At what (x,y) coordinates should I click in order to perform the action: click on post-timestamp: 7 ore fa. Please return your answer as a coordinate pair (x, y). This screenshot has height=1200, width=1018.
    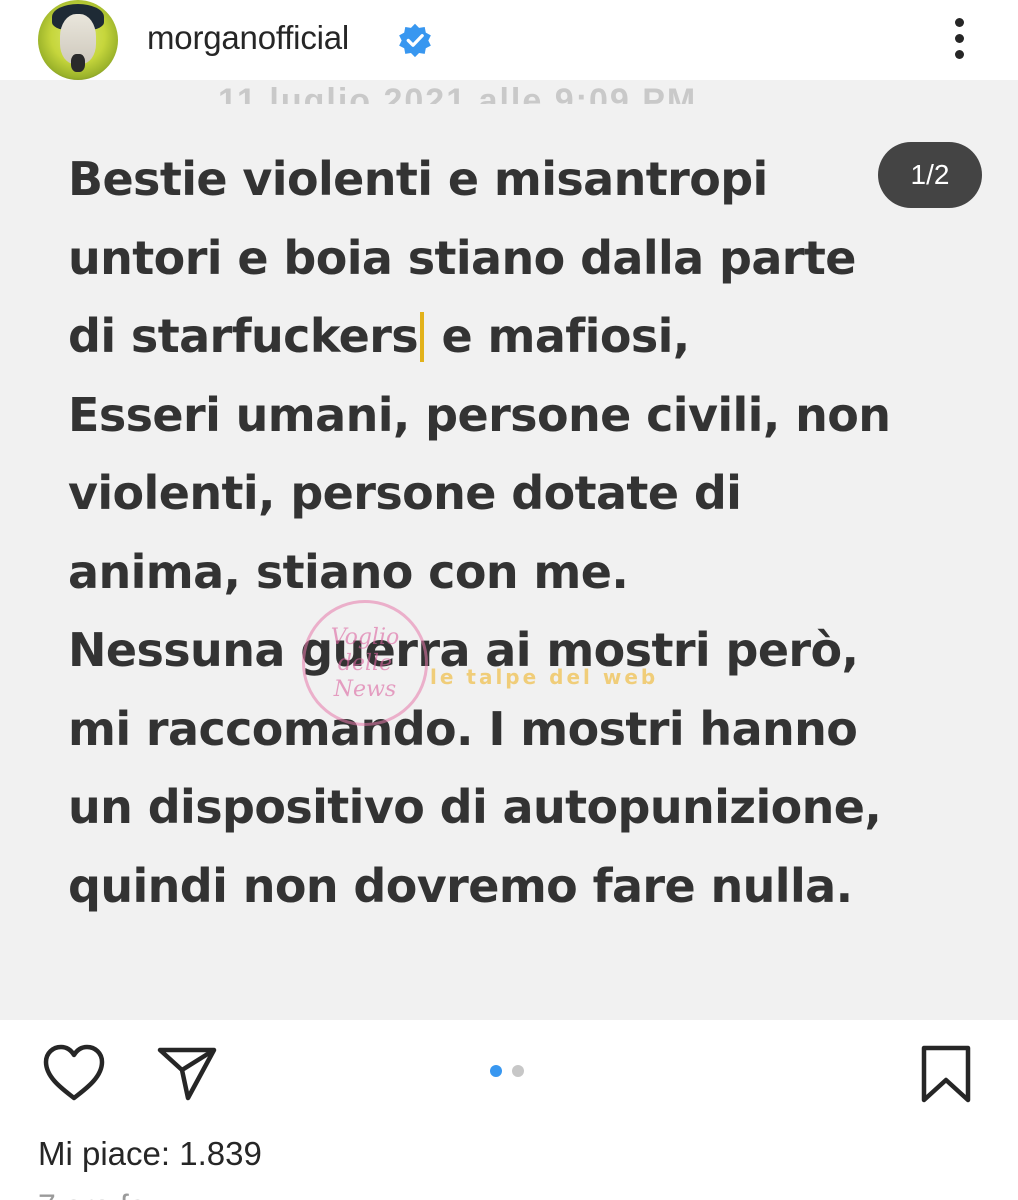
    Looking at the image, I should click on (138, 1193).